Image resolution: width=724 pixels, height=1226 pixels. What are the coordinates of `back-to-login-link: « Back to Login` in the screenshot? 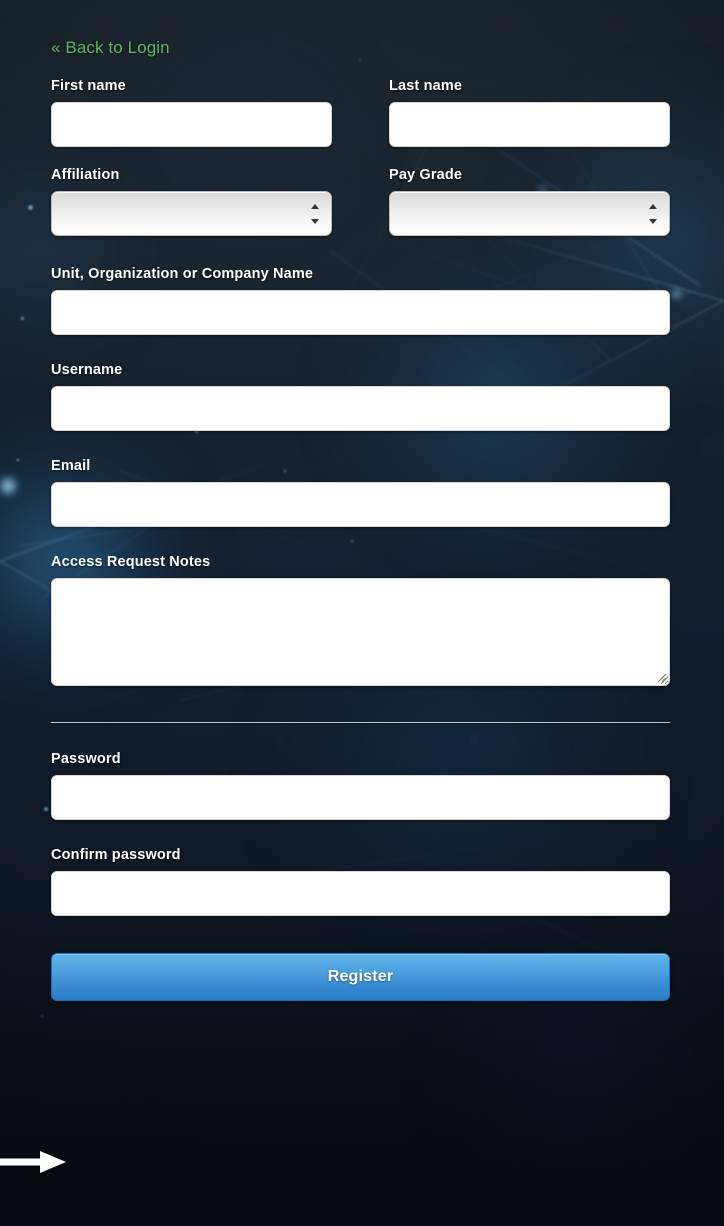 It's located at (110, 48).